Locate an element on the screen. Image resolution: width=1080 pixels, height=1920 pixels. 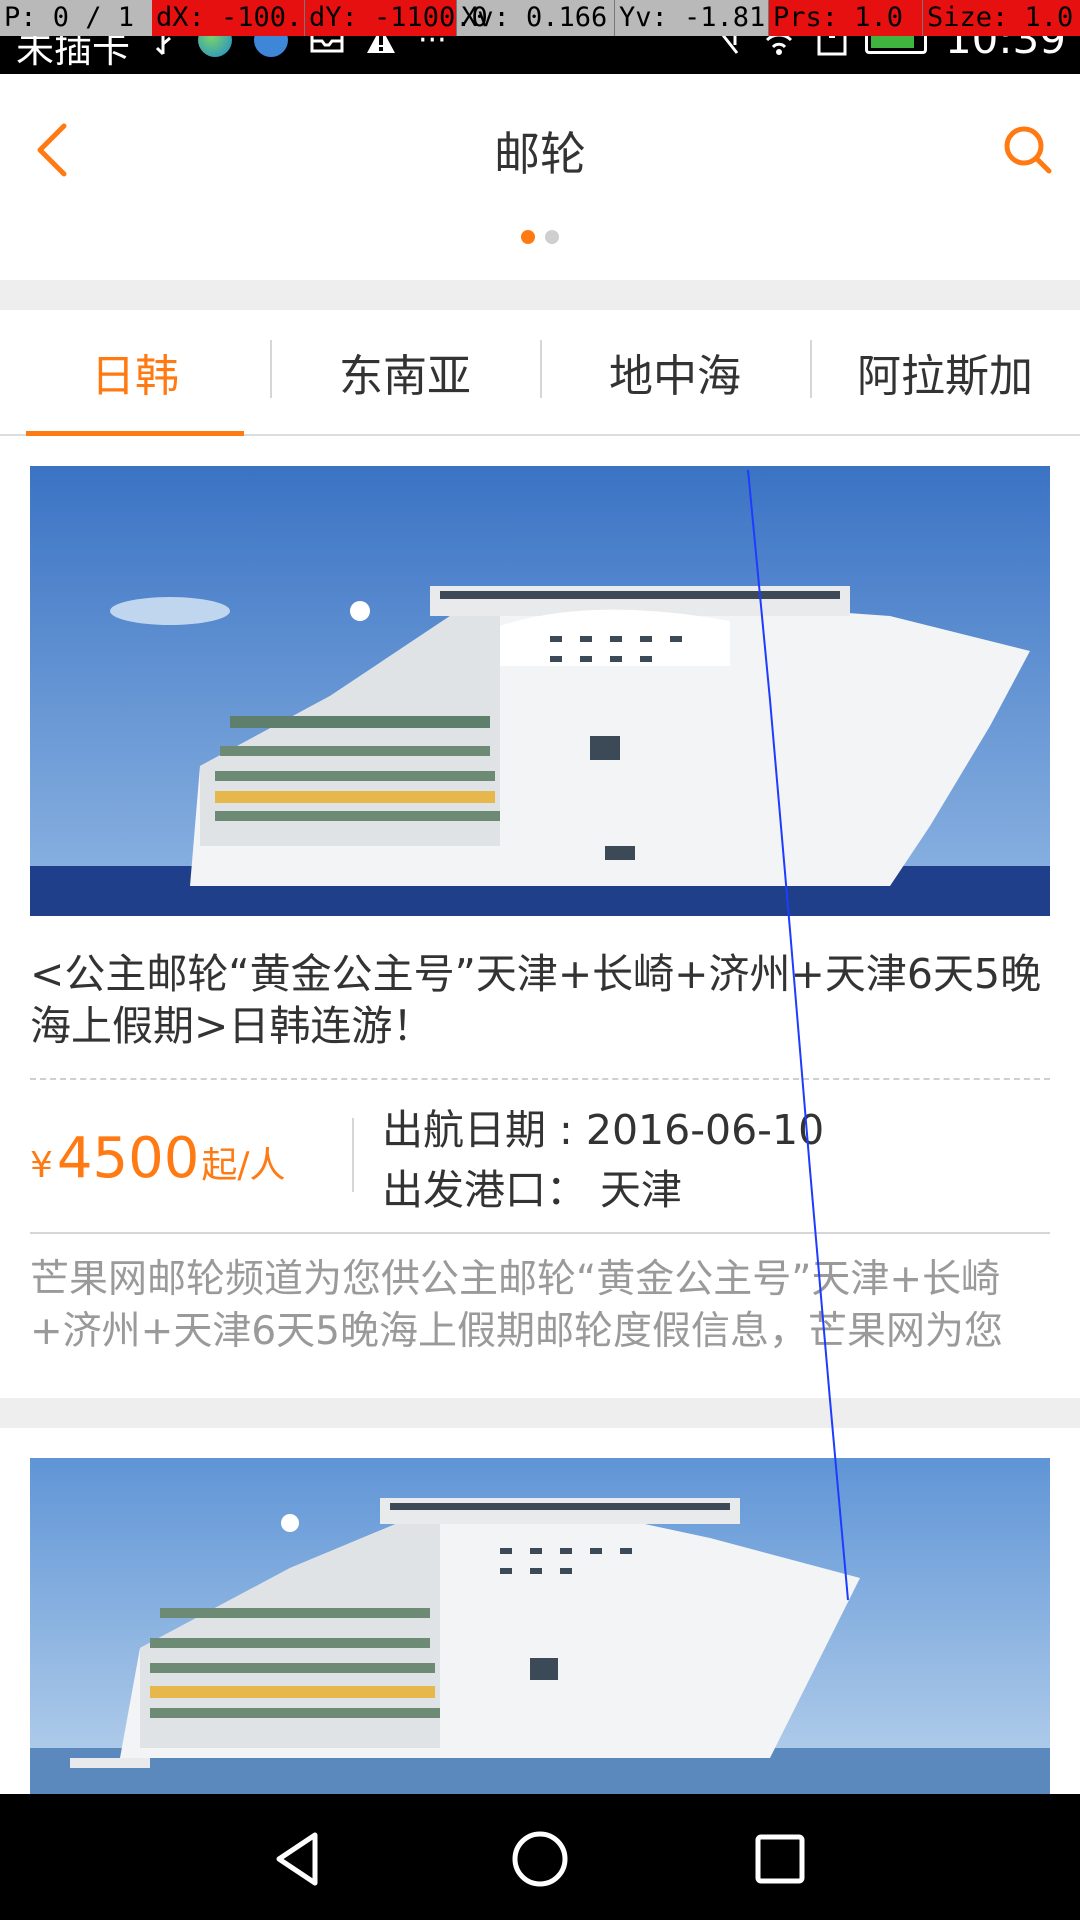
debug-yv: Yv: -1.811 is located at coordinates (698, 18).